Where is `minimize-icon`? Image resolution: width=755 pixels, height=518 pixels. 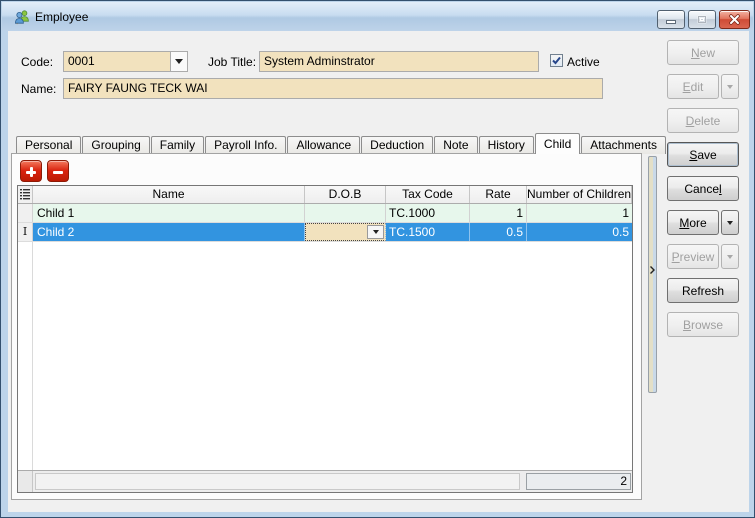 minimize-icon is located at coordinates (671, 21).